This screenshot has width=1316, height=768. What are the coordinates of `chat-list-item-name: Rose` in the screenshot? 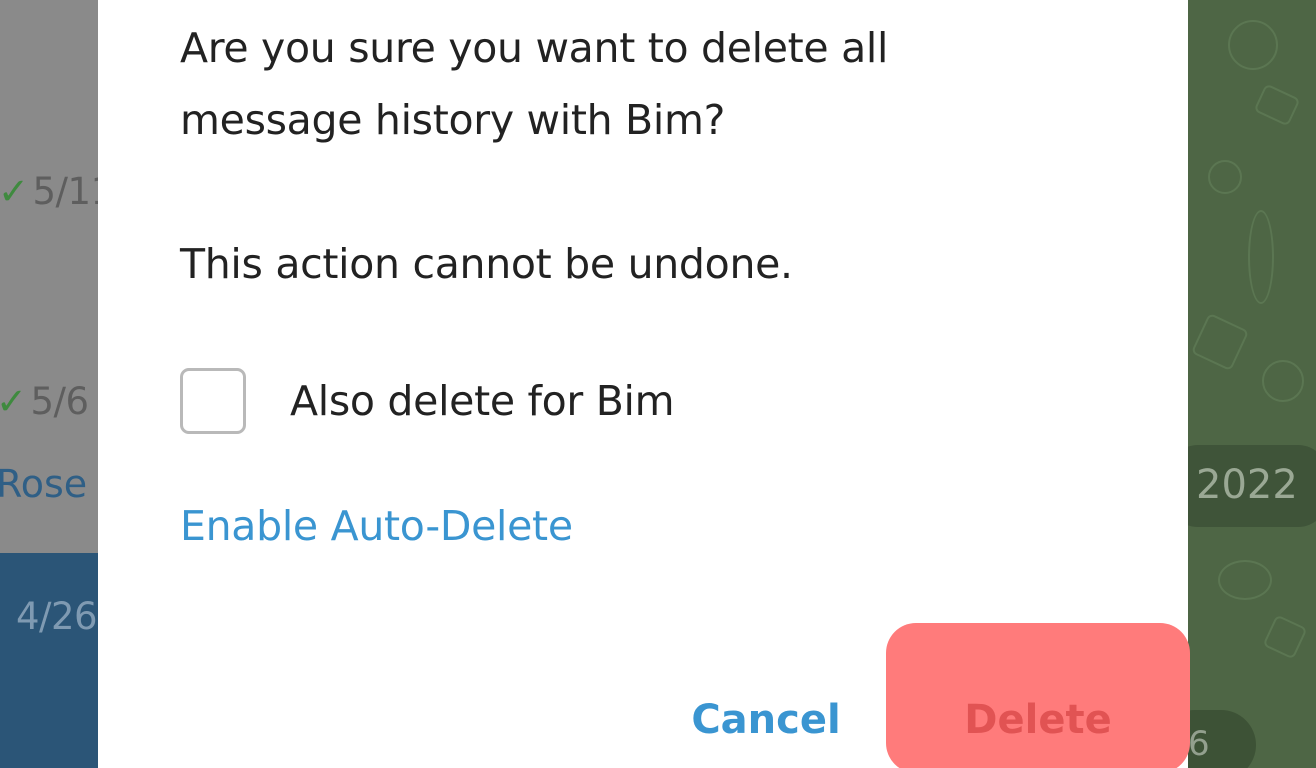 It's located at (43, 484).